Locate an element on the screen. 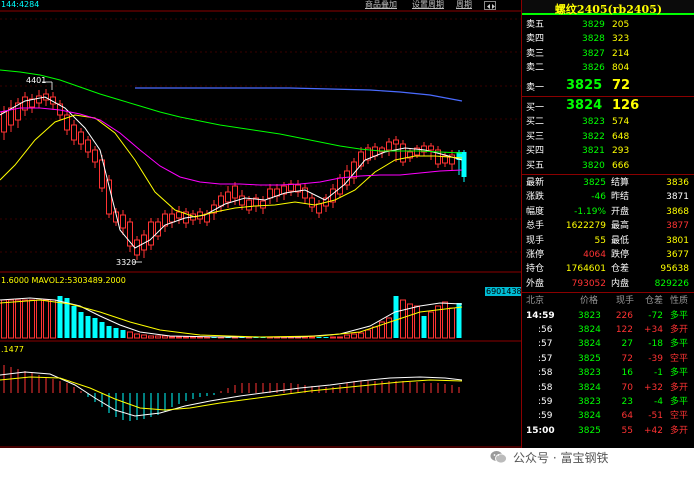 This screenshot has width=694, height=485. bid1-volume: 126 is located at coordinates (626, 105).